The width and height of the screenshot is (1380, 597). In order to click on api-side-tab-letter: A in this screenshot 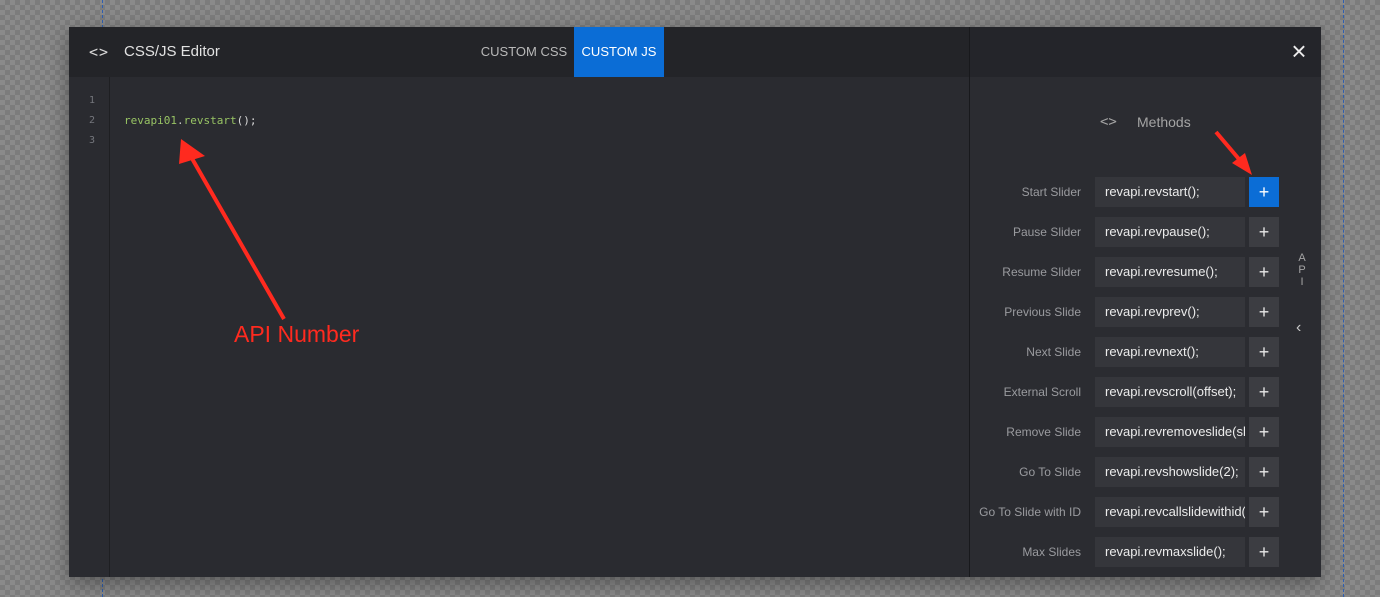, I will do `click(1302, 258)`.